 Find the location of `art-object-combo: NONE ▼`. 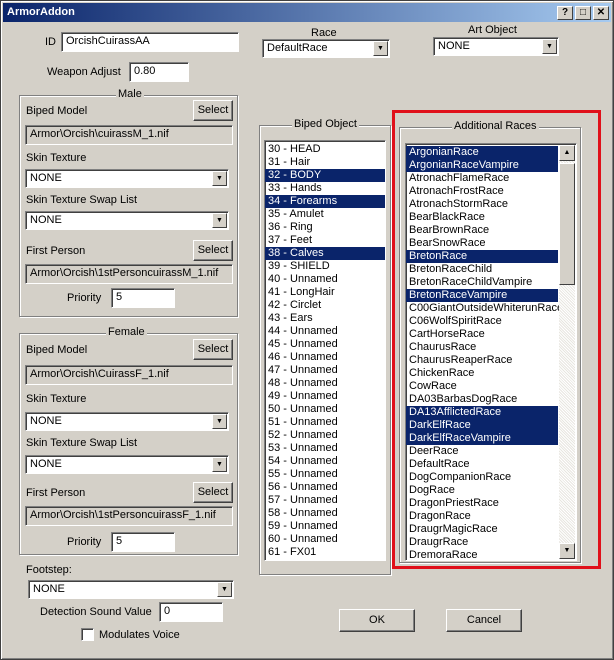

art-object-combo: NONE ▼ is located at coordinates (496, 46).